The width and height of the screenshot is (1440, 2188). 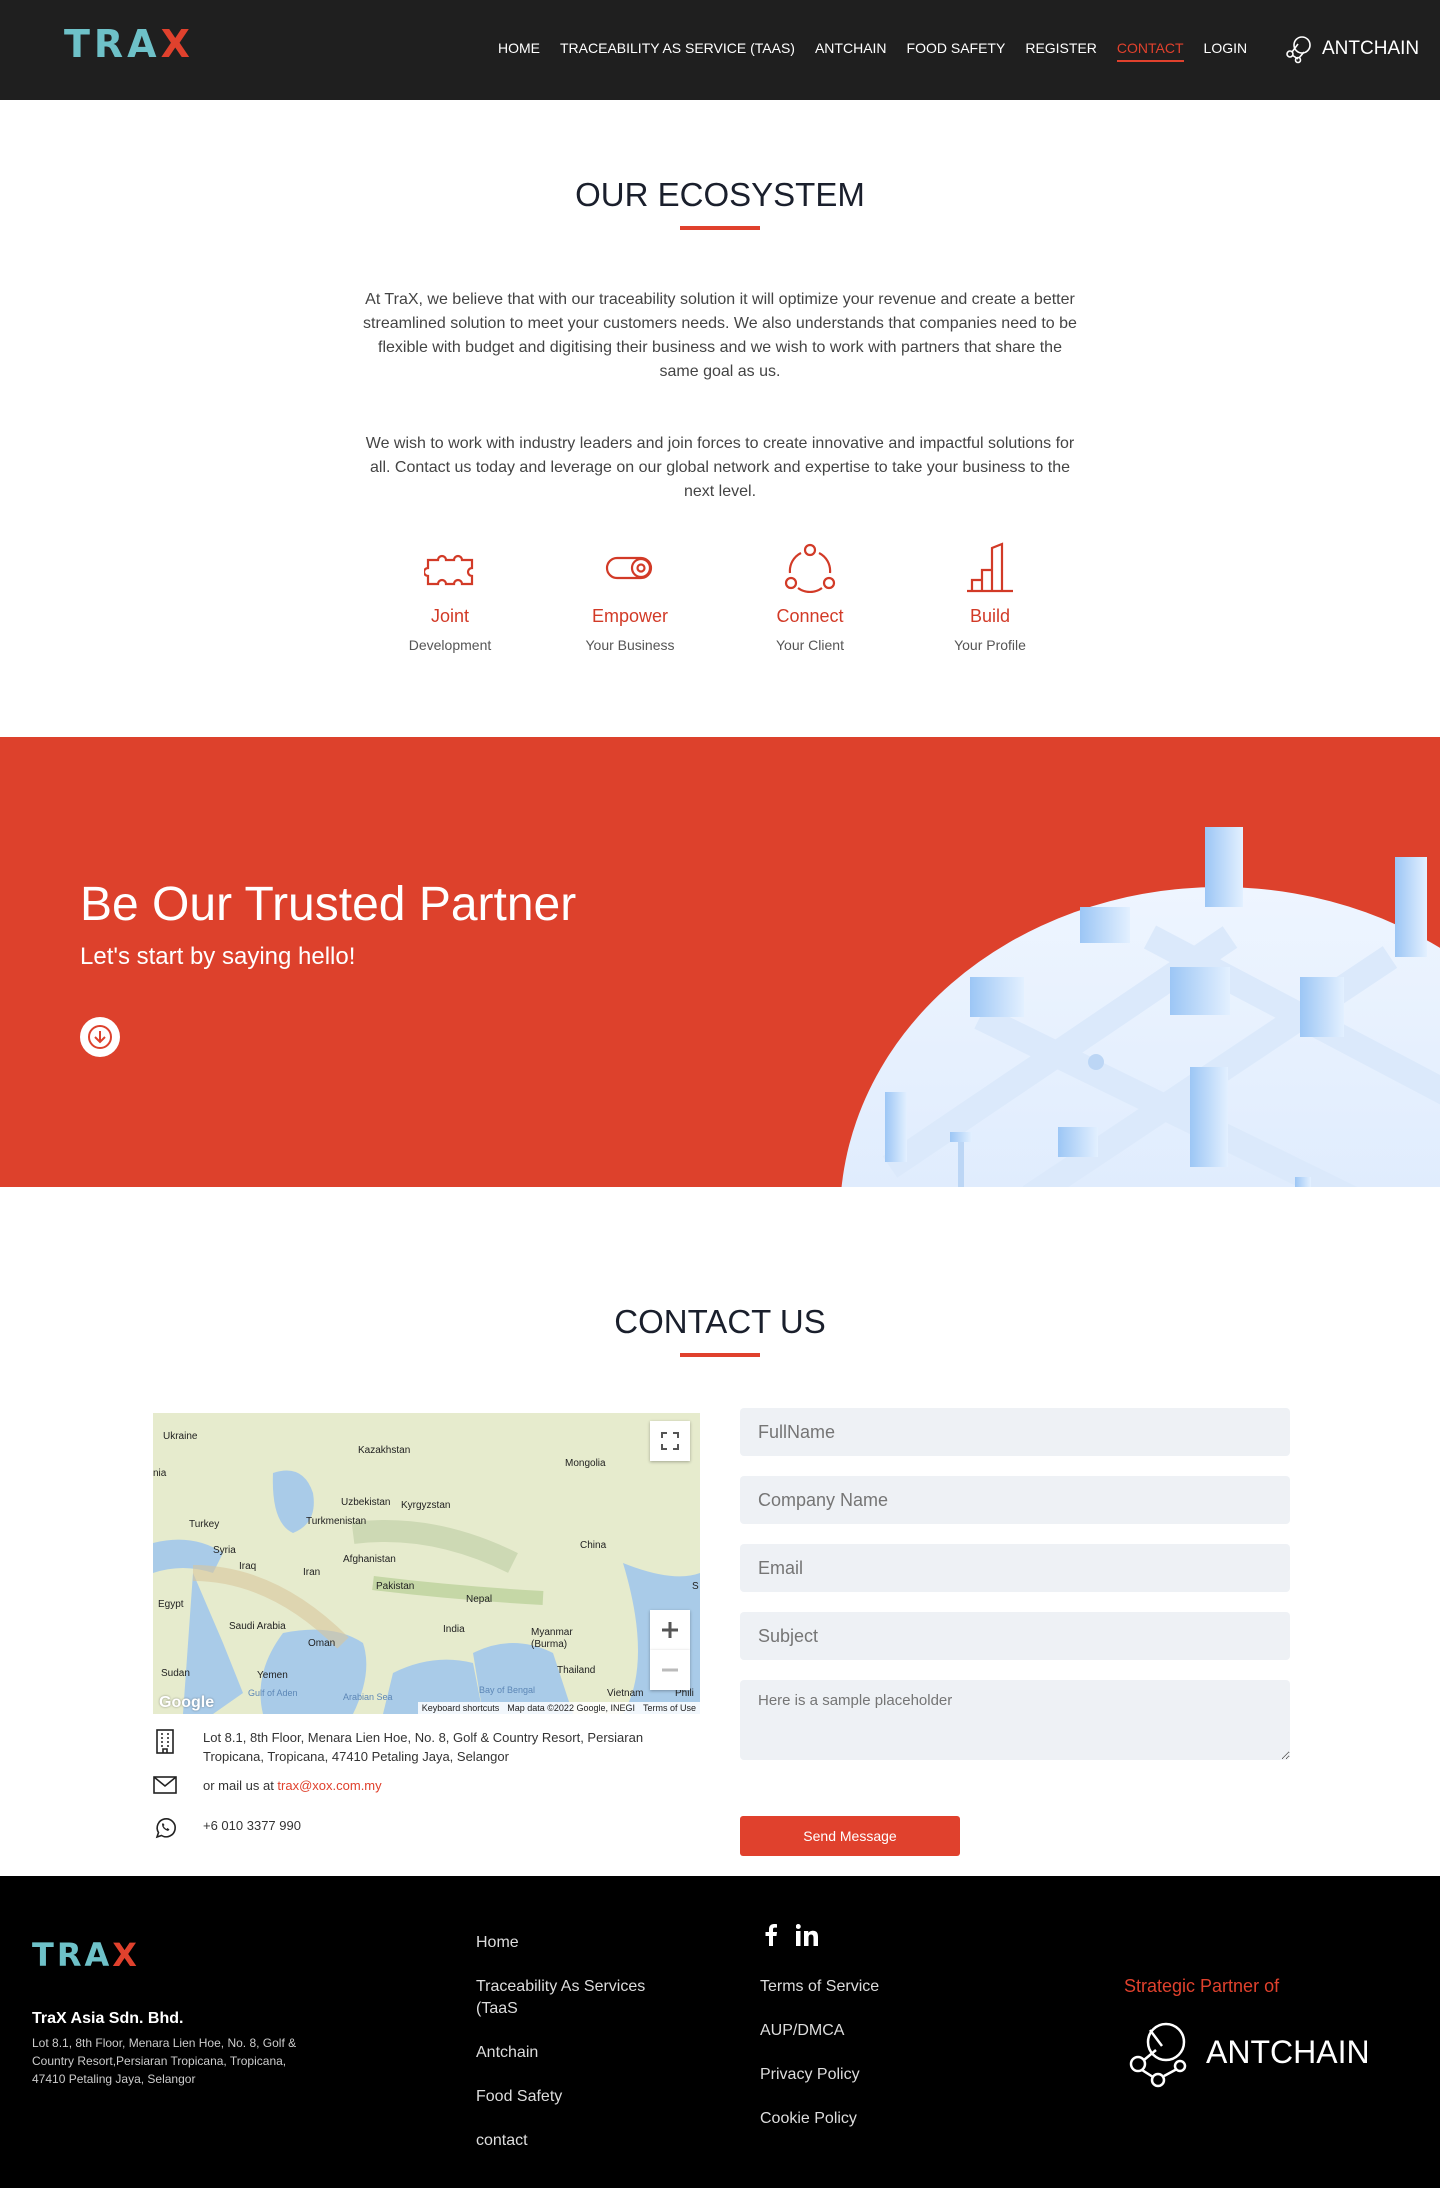 What do you see at coordinates (454, 1629) in the screenshot?
I see `map-label: India` at bounding box center [454, 1629].